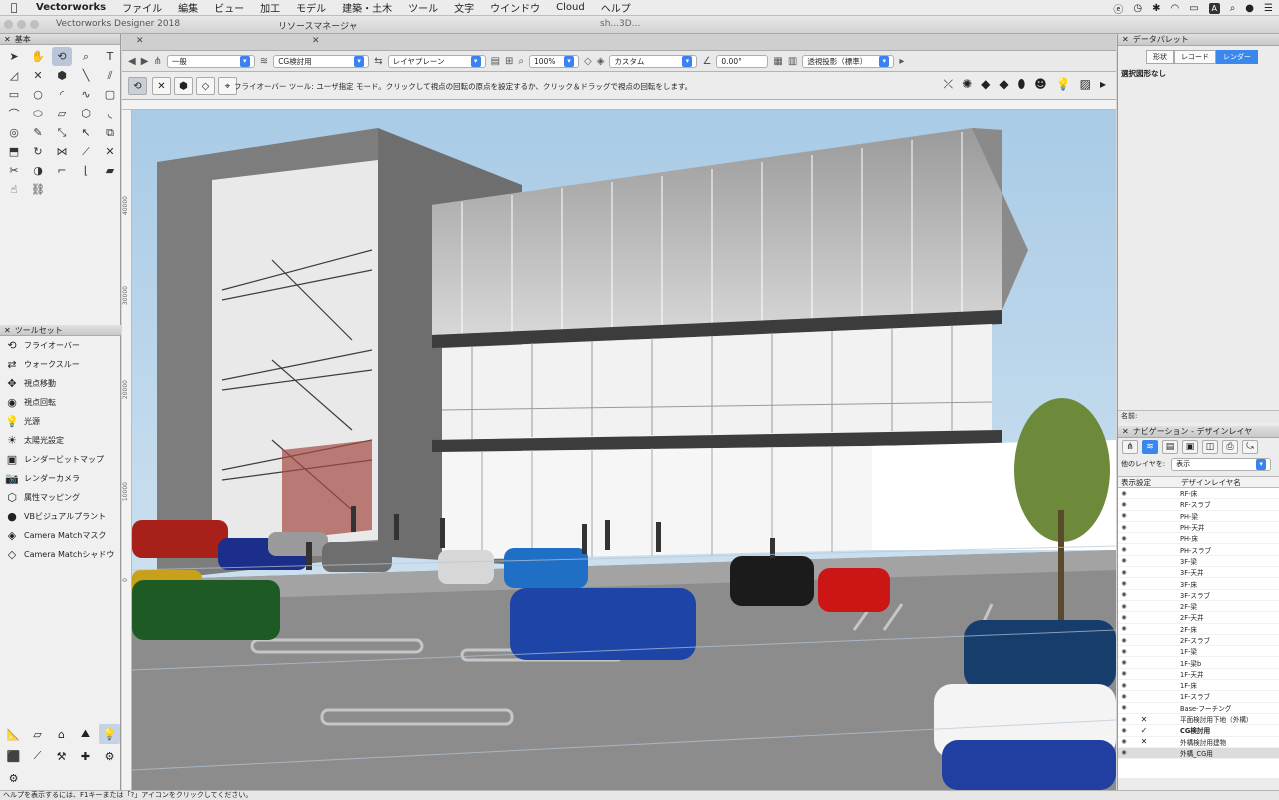 The height and width of the screenshot is (800, 1279). I want to click on clip-tool-icon: ⟋, so click(86, 151).